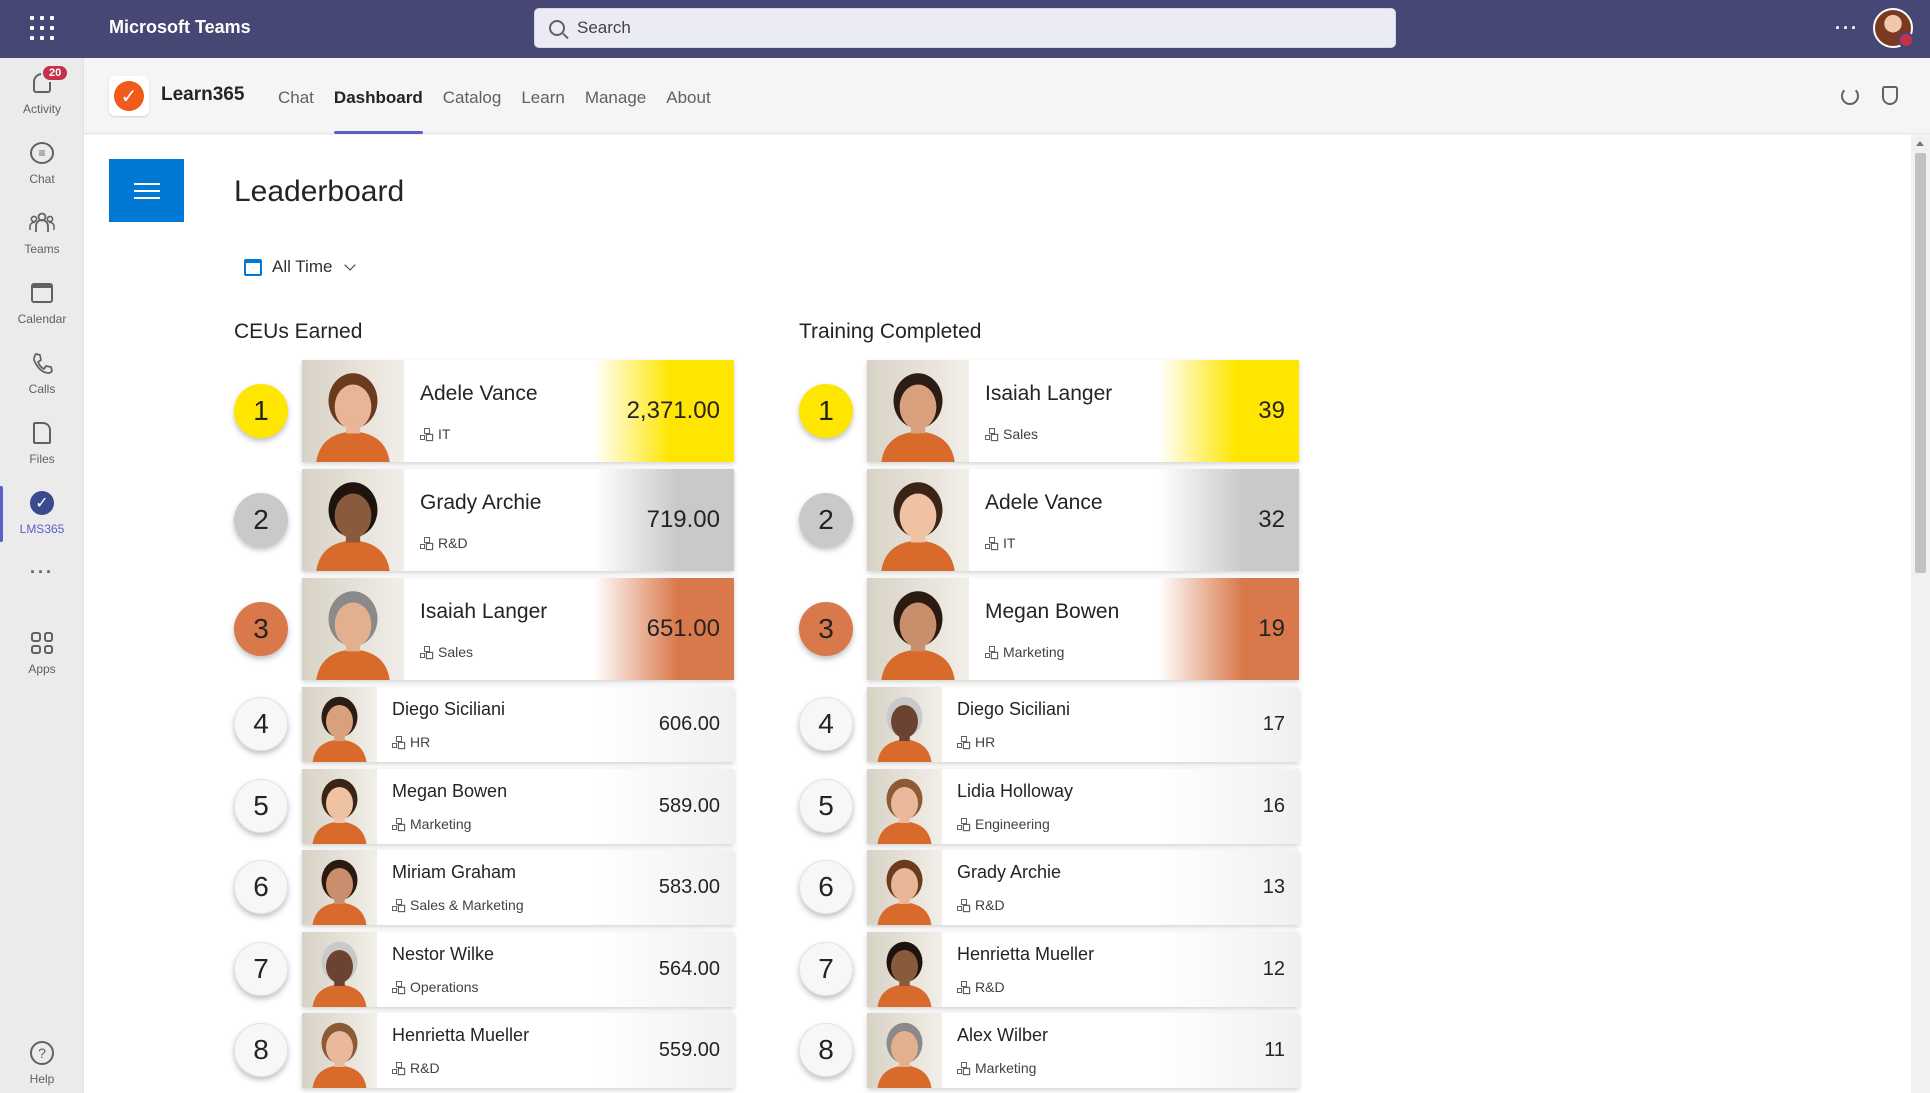  Describe the element at coordinates (42, 165) in the screenshot. I see `rail-item-chat: Chat` at that location.